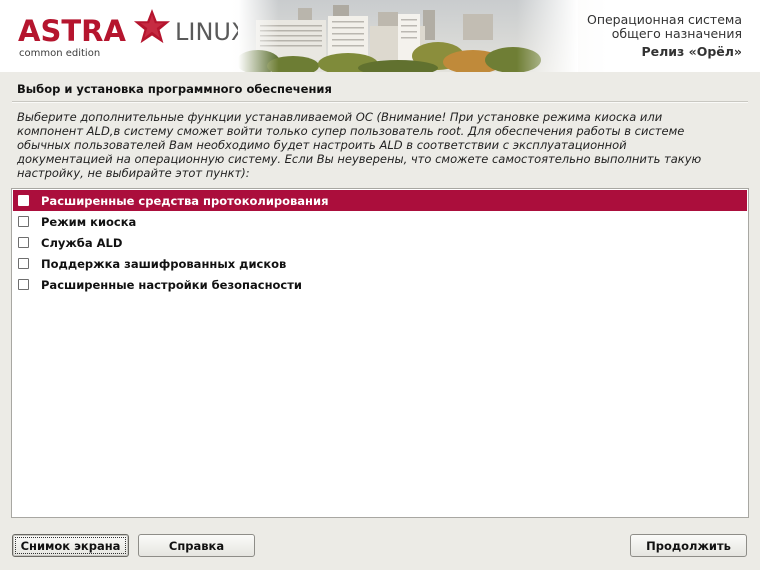 The height and width of the screenshot is (570, 760). I want to click on os-title: Операционная система общего назначения, so click(642, 27).